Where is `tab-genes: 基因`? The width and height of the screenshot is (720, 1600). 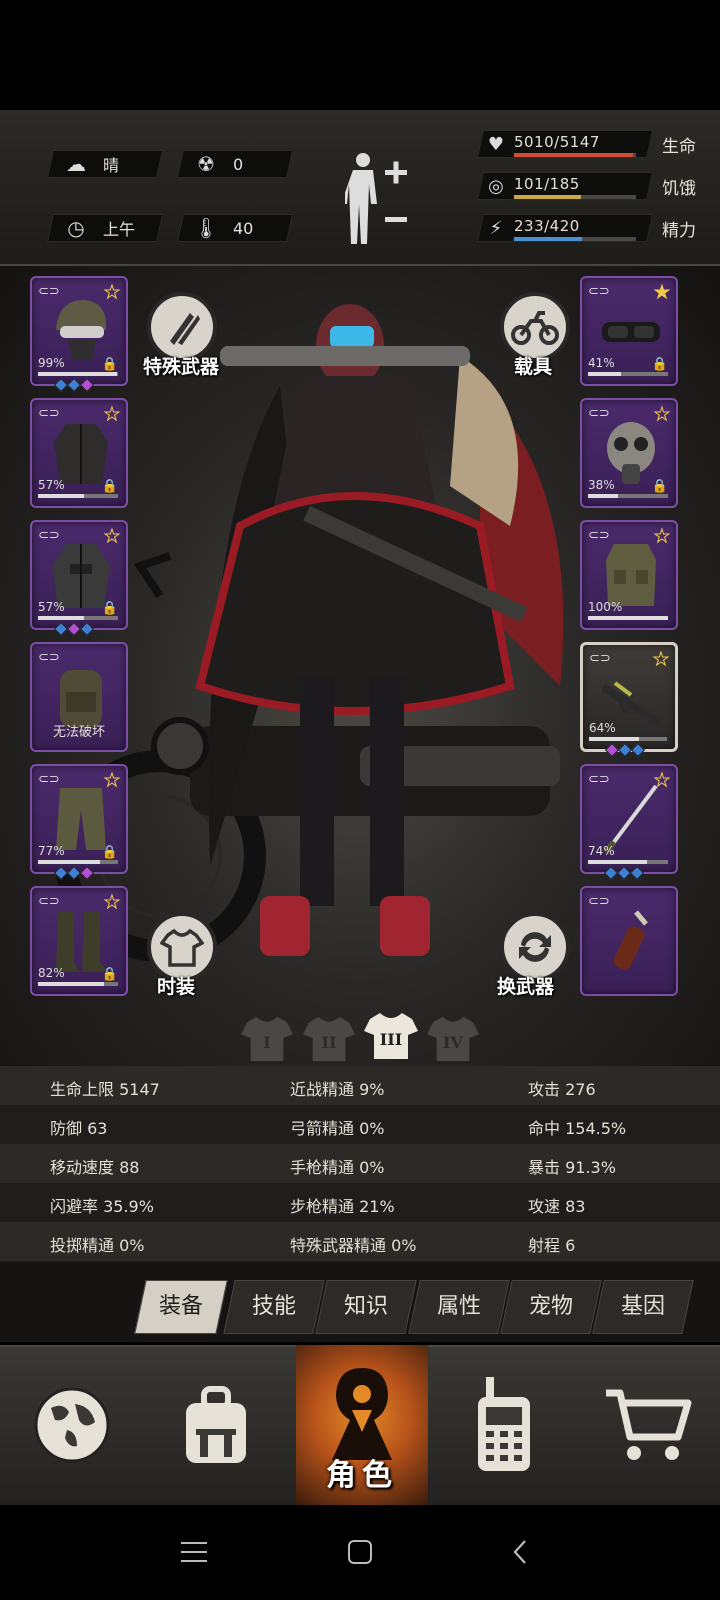
tab-genes: 基因 is located at coordinates (643, 1307).